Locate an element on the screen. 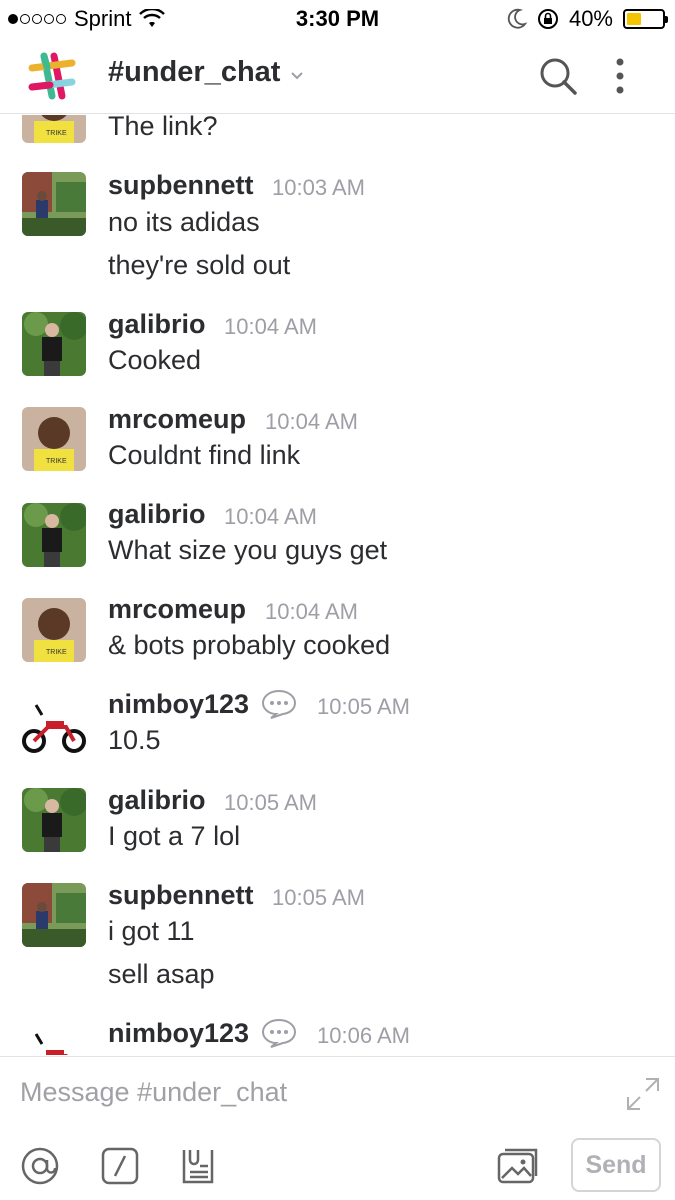 This screenshot has height=1200, width=675. expand-icon is located at coordinates (643, 1094).